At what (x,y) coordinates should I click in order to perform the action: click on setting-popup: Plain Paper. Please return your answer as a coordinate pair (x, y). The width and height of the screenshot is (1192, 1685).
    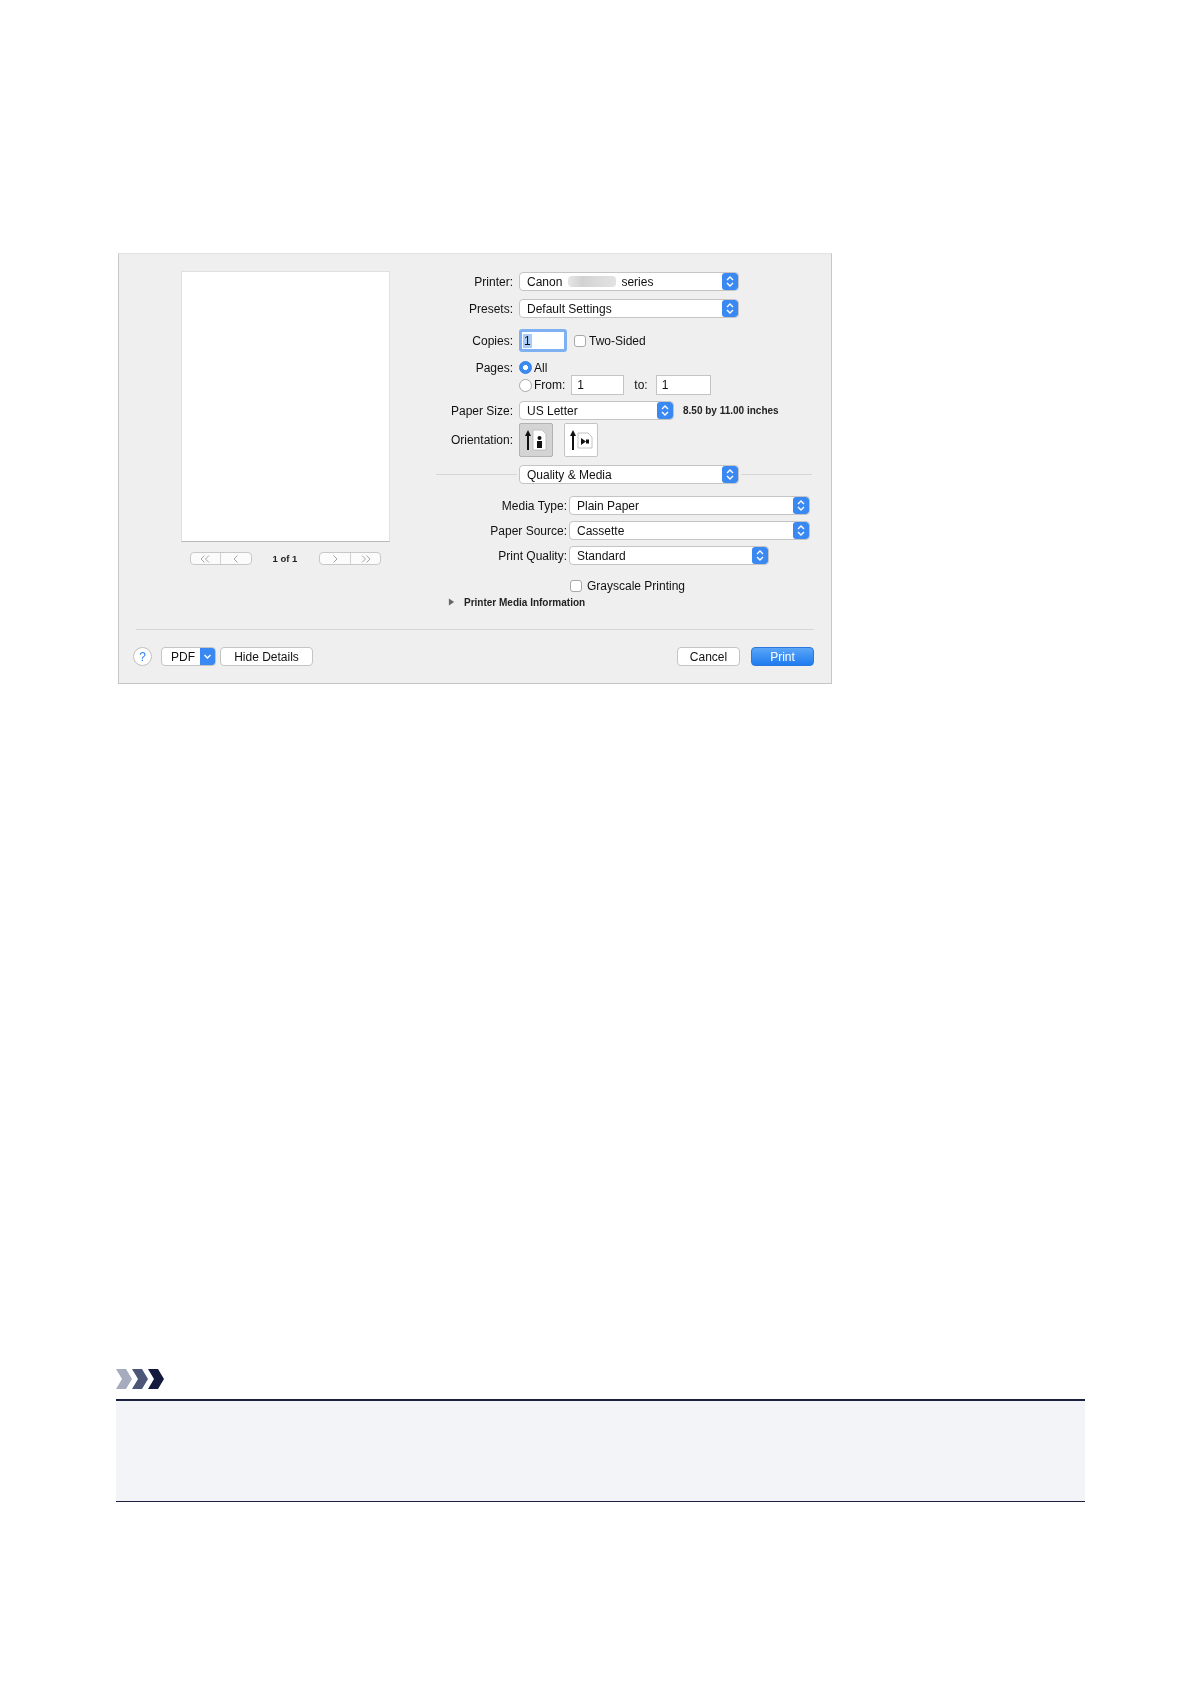
    Looking at the image, I should click on (689, 505).